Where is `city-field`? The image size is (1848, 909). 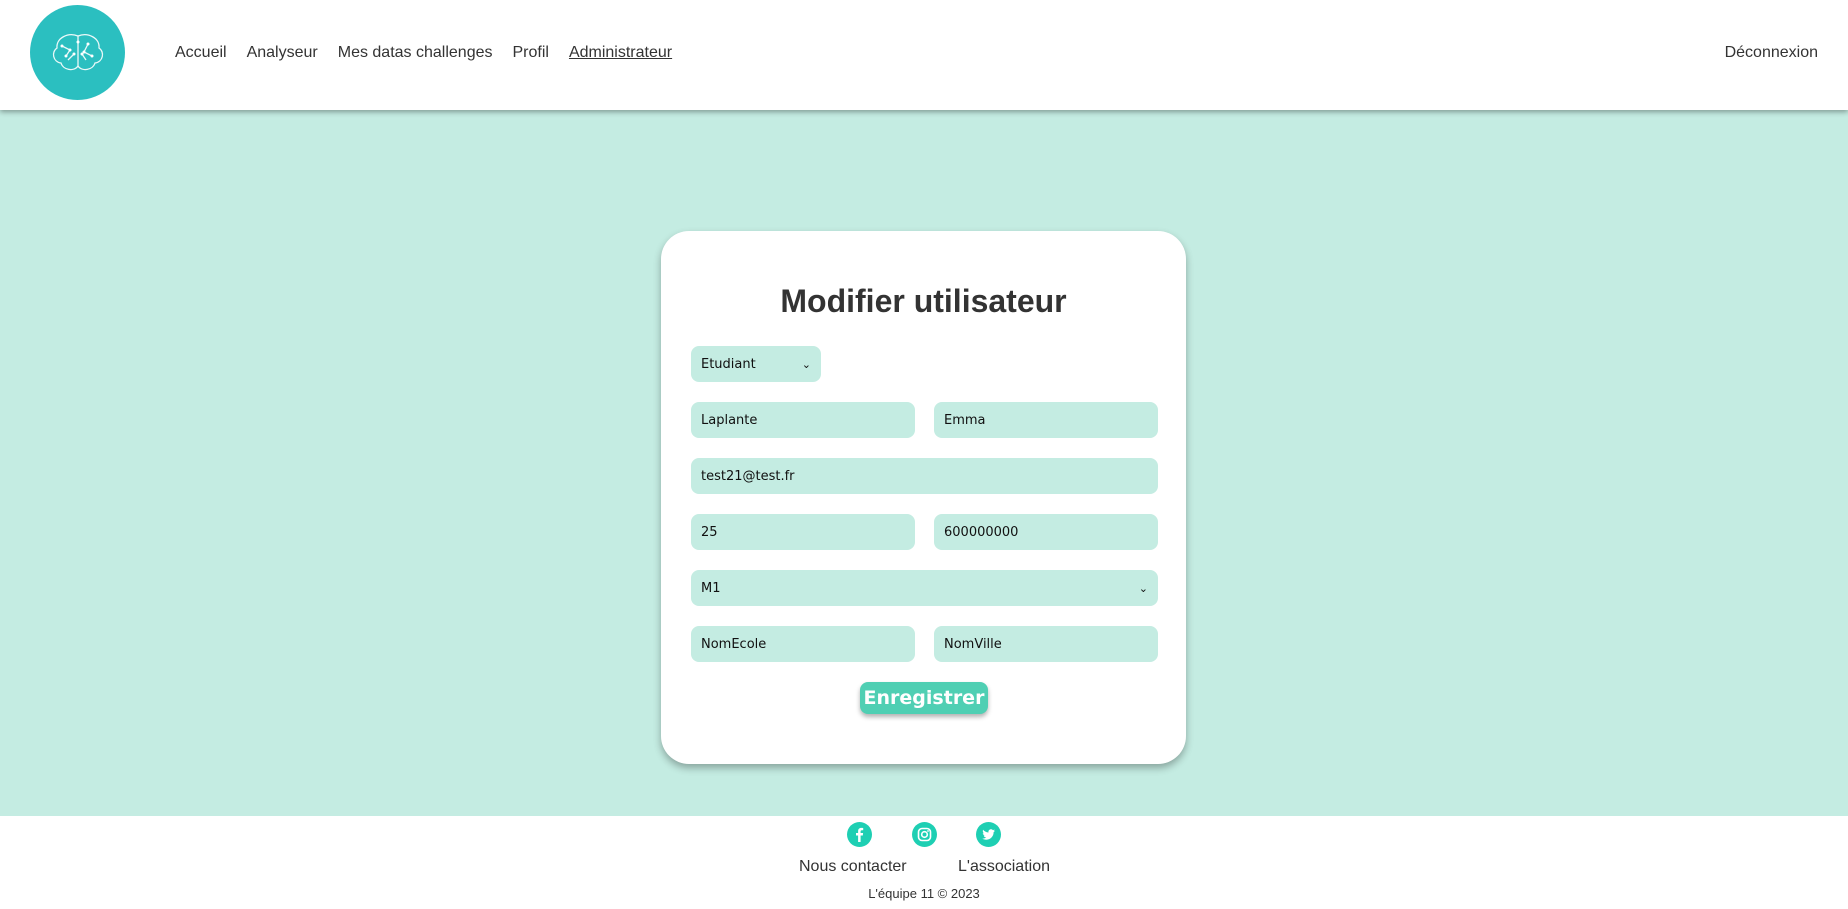 city-field is located at coordinates (1046, 644).